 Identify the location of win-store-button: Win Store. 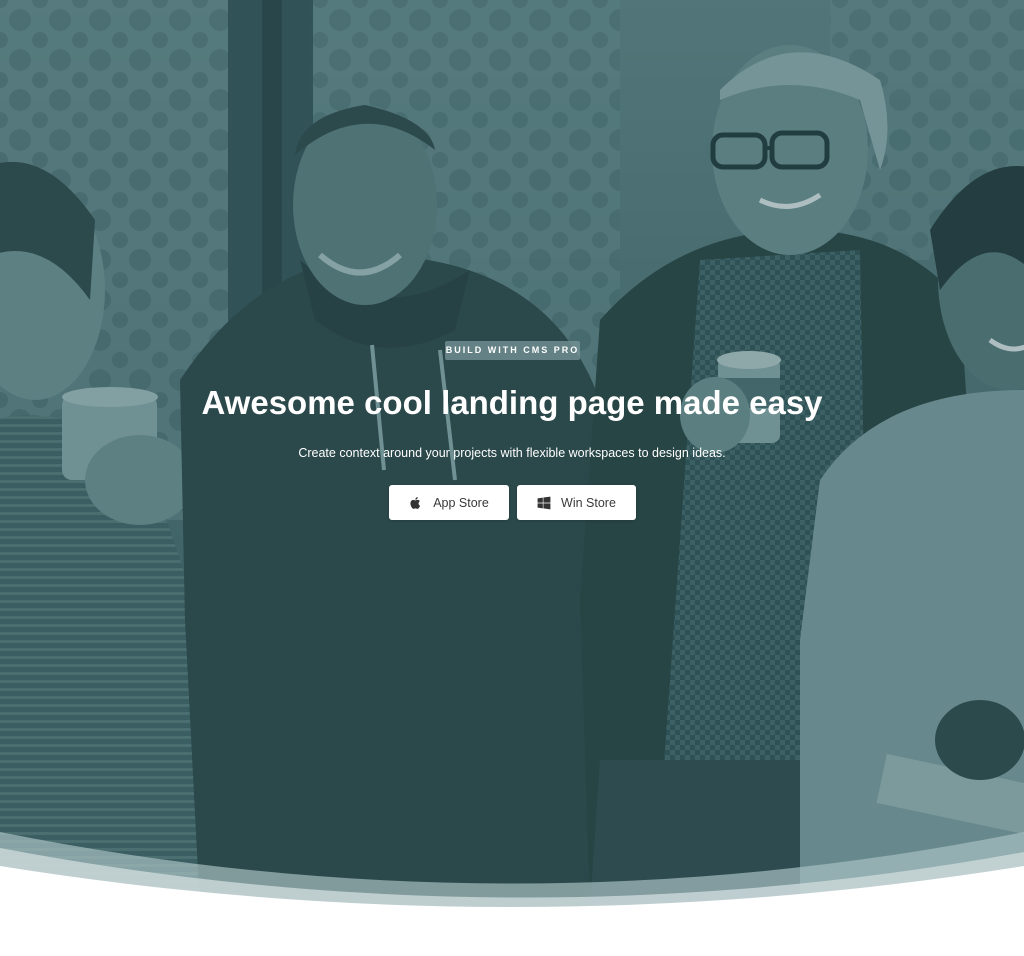
(576, 502).